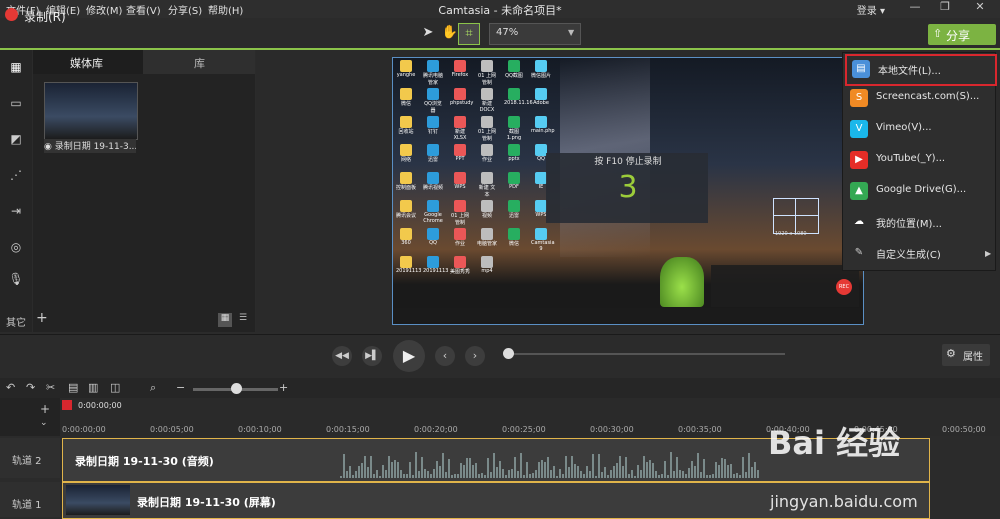 This screenshot has width=1000, height=519. I want to click on desktop-icon: mp4, so click(487, 265).